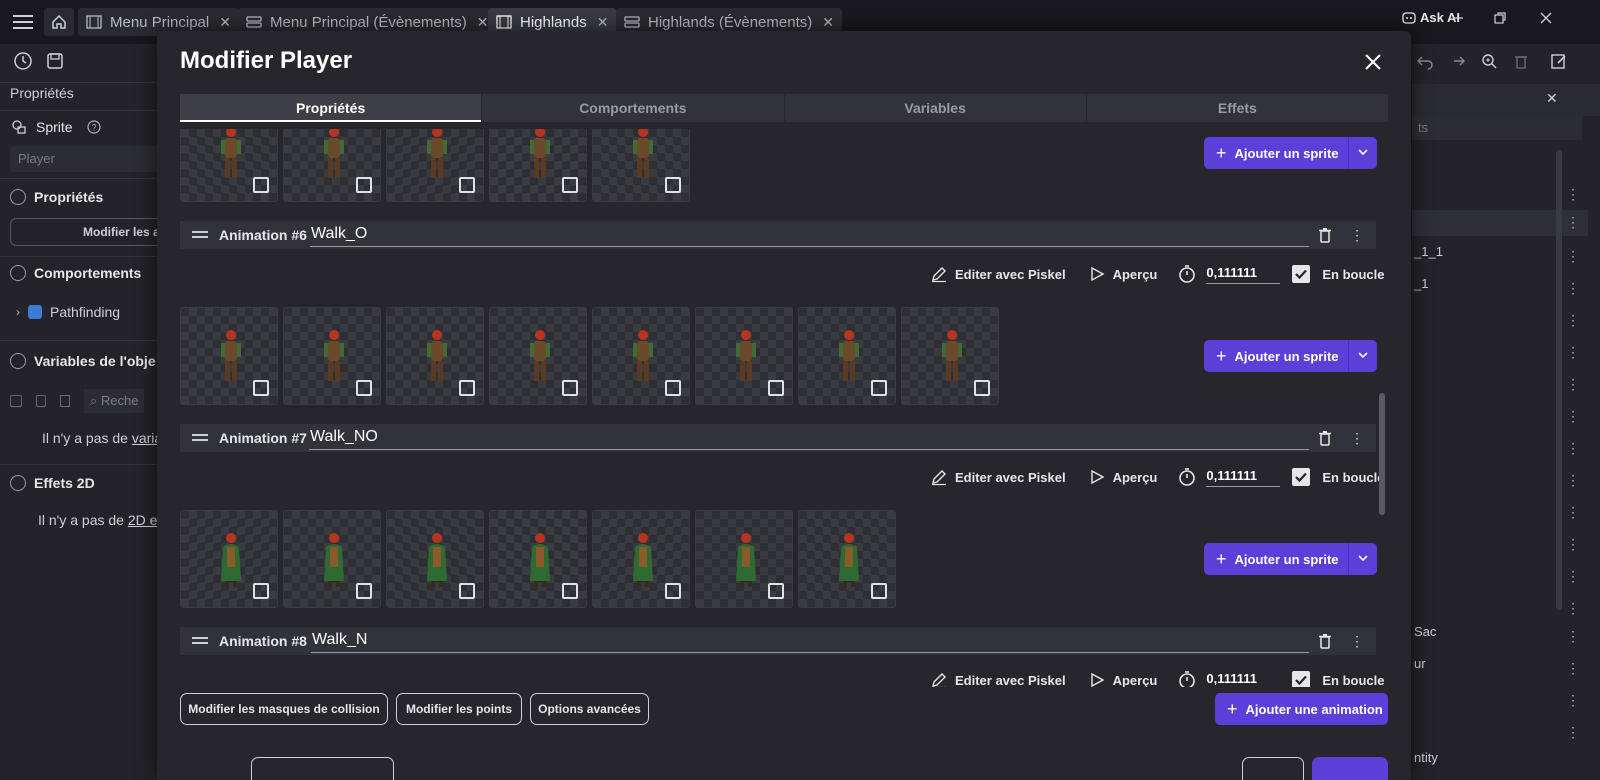 The height and width of the screenshot is (780, 1600). What do you see at coordinates (1425, 61) in the screenshot?
I see `undo-icon` at bounding box center [1425, 61].